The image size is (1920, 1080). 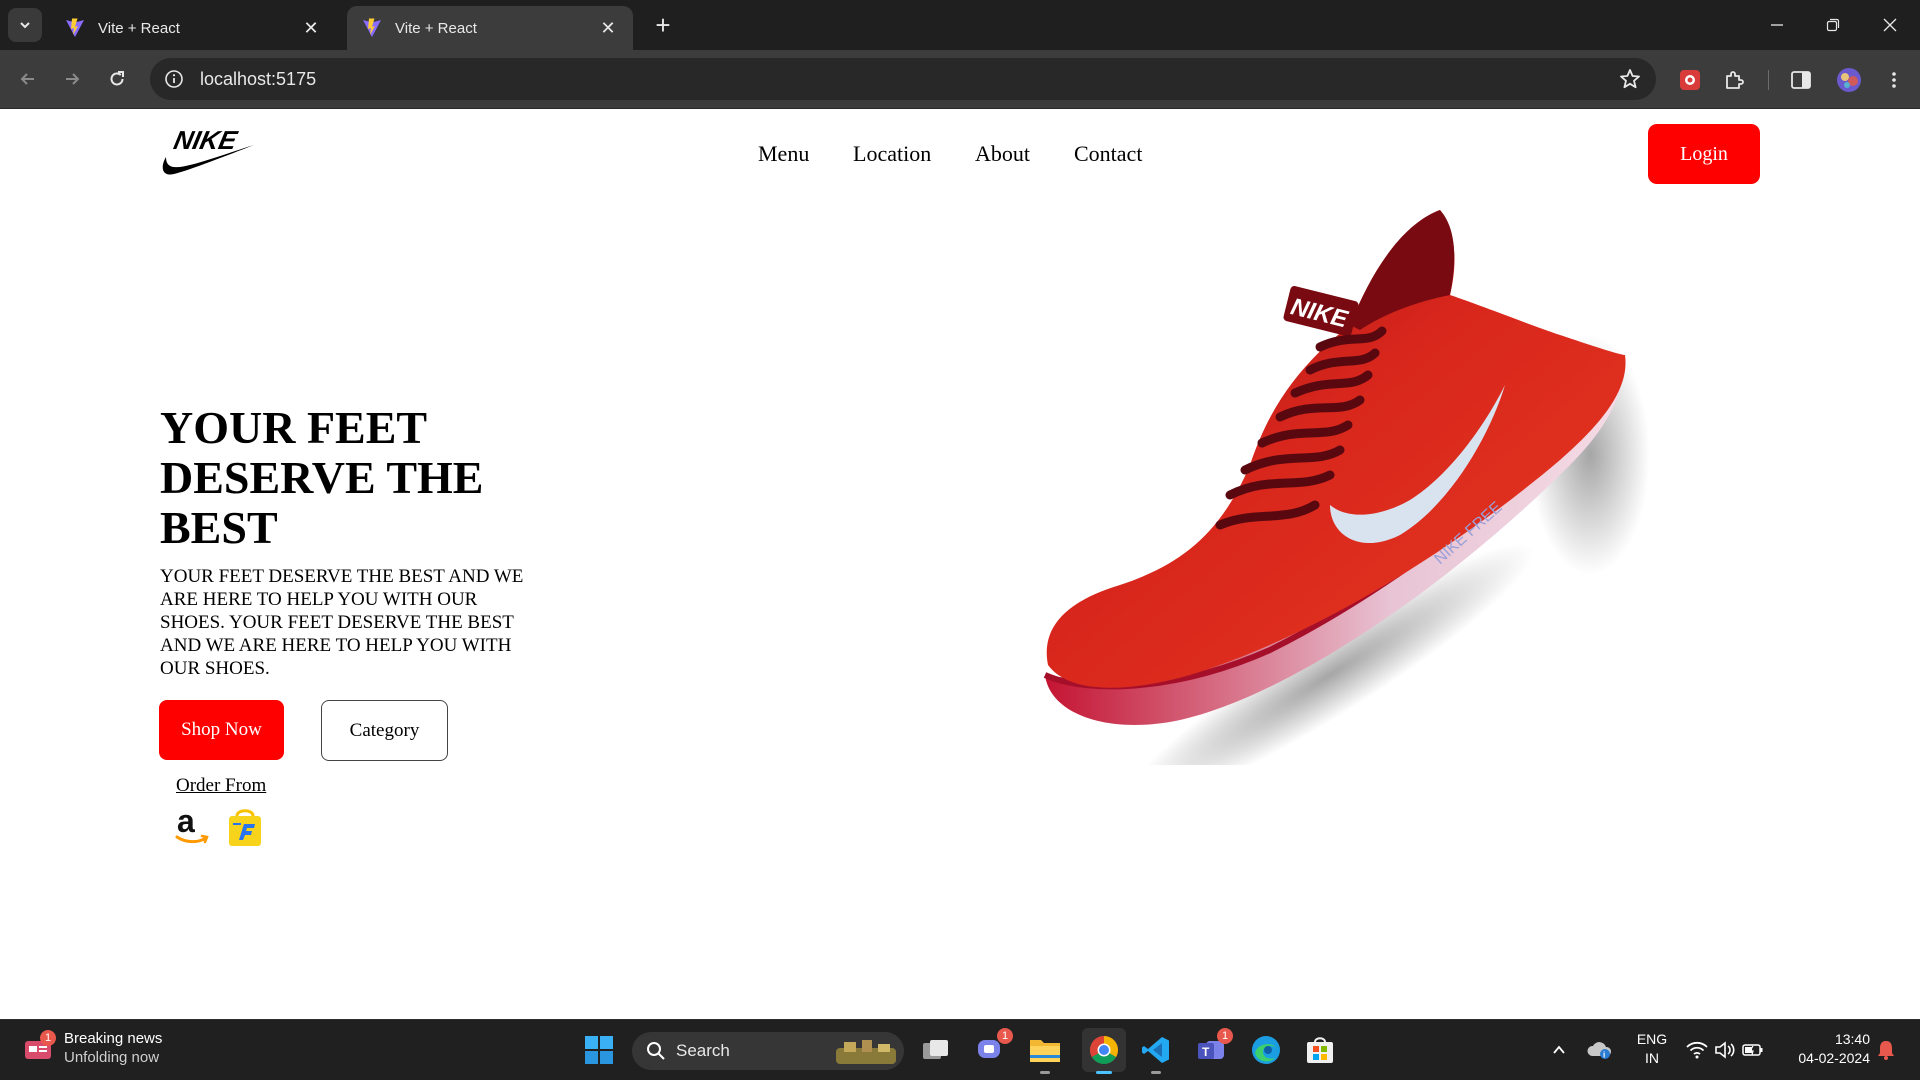 I want to click on task-view-button, so click(x=936, y=1050).